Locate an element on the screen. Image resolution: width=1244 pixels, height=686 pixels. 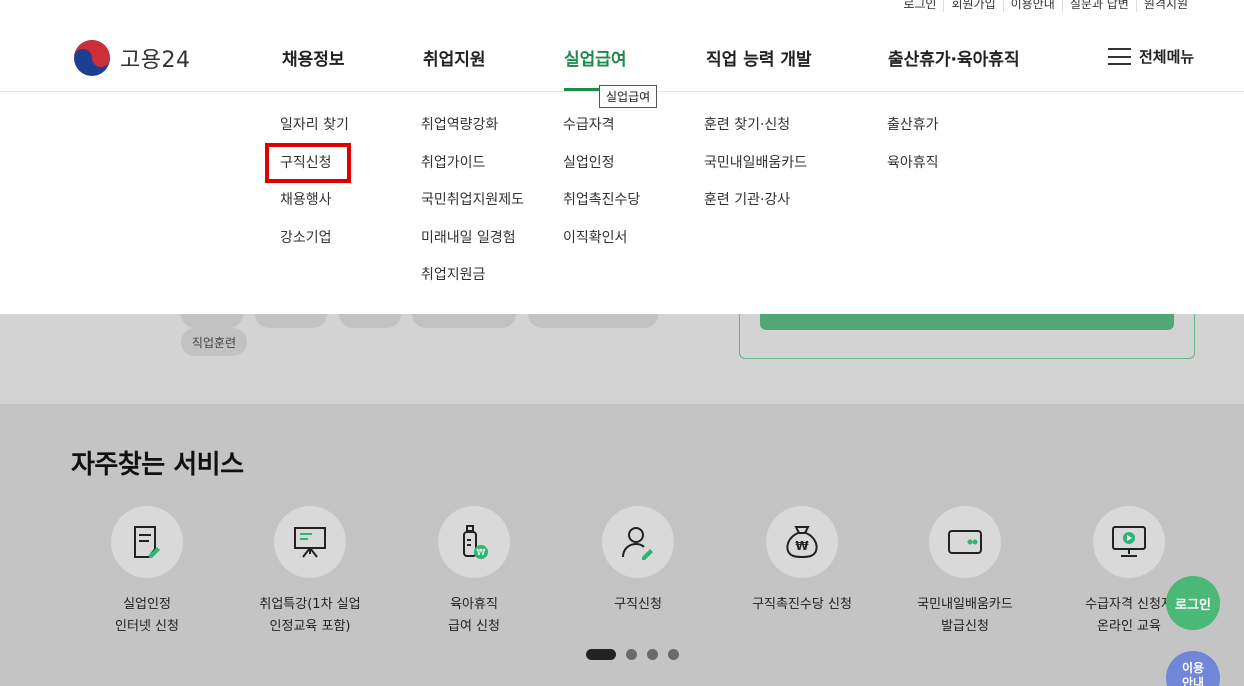
mega-menu-column-recruit: 일자리 찾기 구직신청 채용행사 강소기업 is located at coordinates (314, 190).